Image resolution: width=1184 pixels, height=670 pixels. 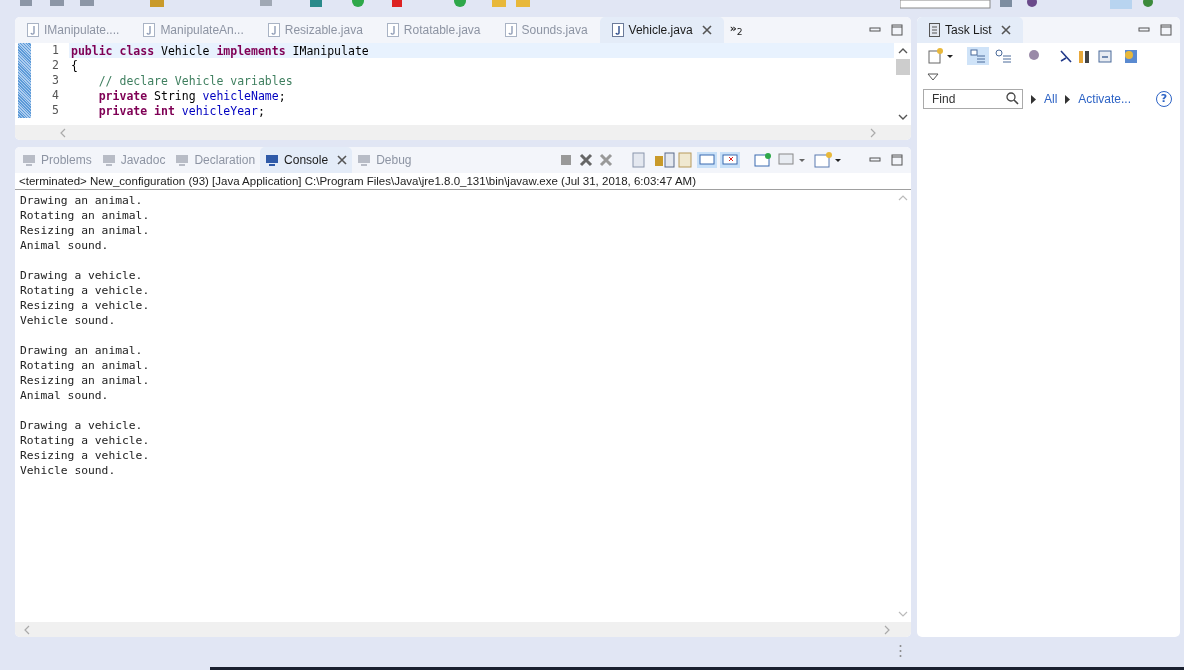 I want to click on drag-handle-icon, so click(x=900, y=652).